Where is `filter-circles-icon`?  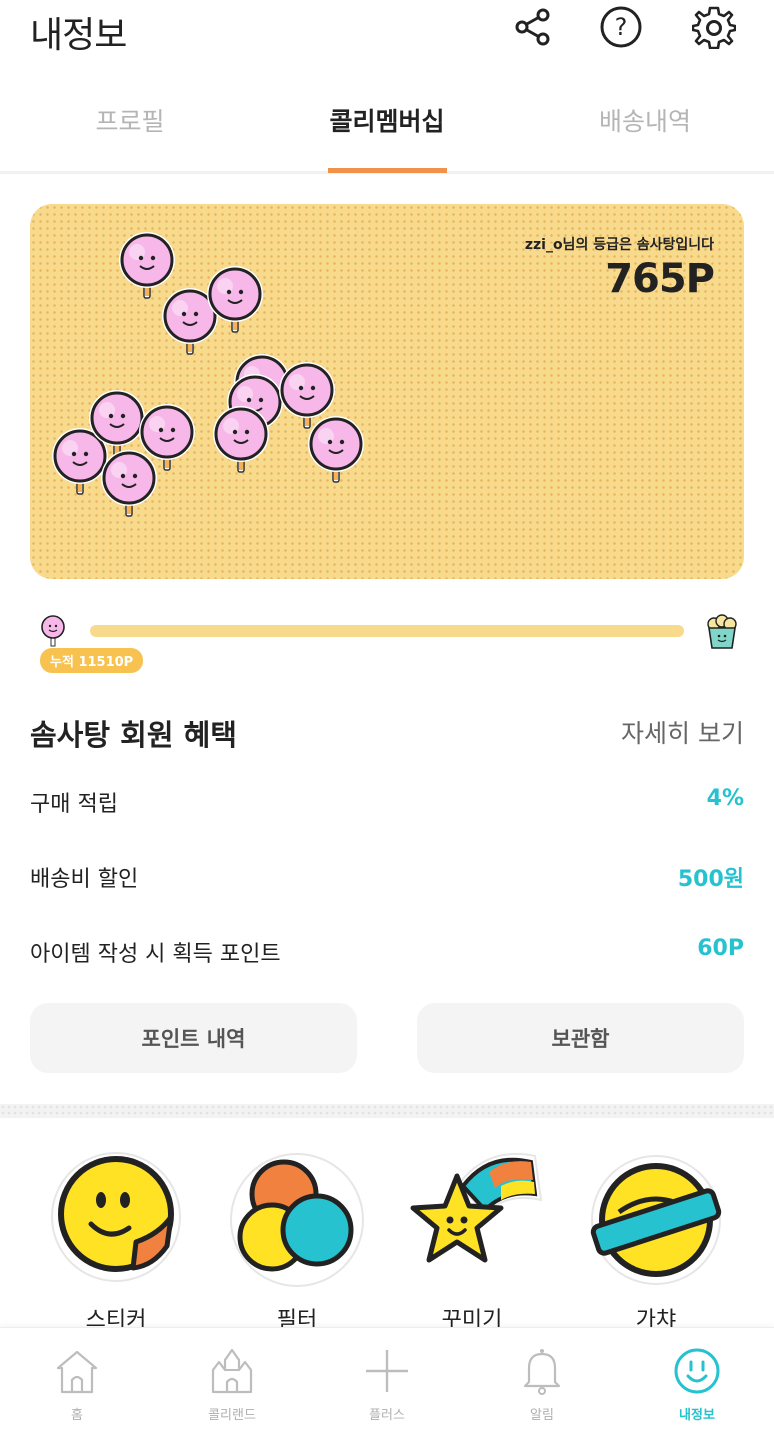
filter-circles-icon is located at coordinates (297, 1220).